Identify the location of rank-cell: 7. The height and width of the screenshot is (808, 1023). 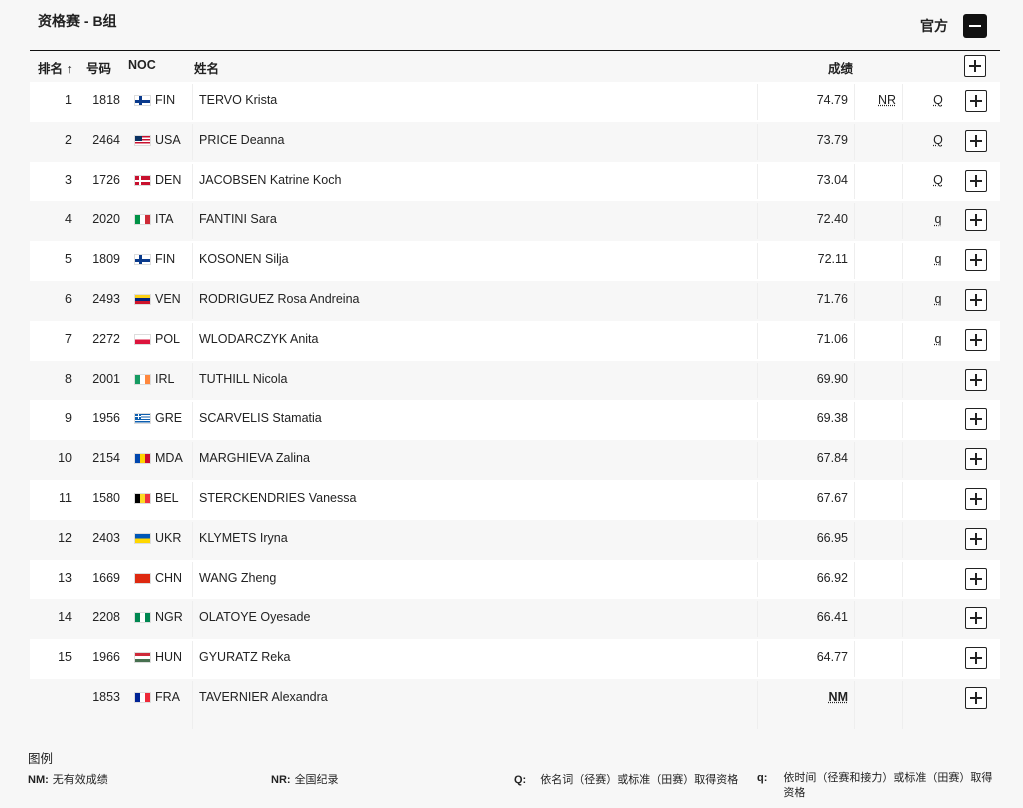
(68, 338).